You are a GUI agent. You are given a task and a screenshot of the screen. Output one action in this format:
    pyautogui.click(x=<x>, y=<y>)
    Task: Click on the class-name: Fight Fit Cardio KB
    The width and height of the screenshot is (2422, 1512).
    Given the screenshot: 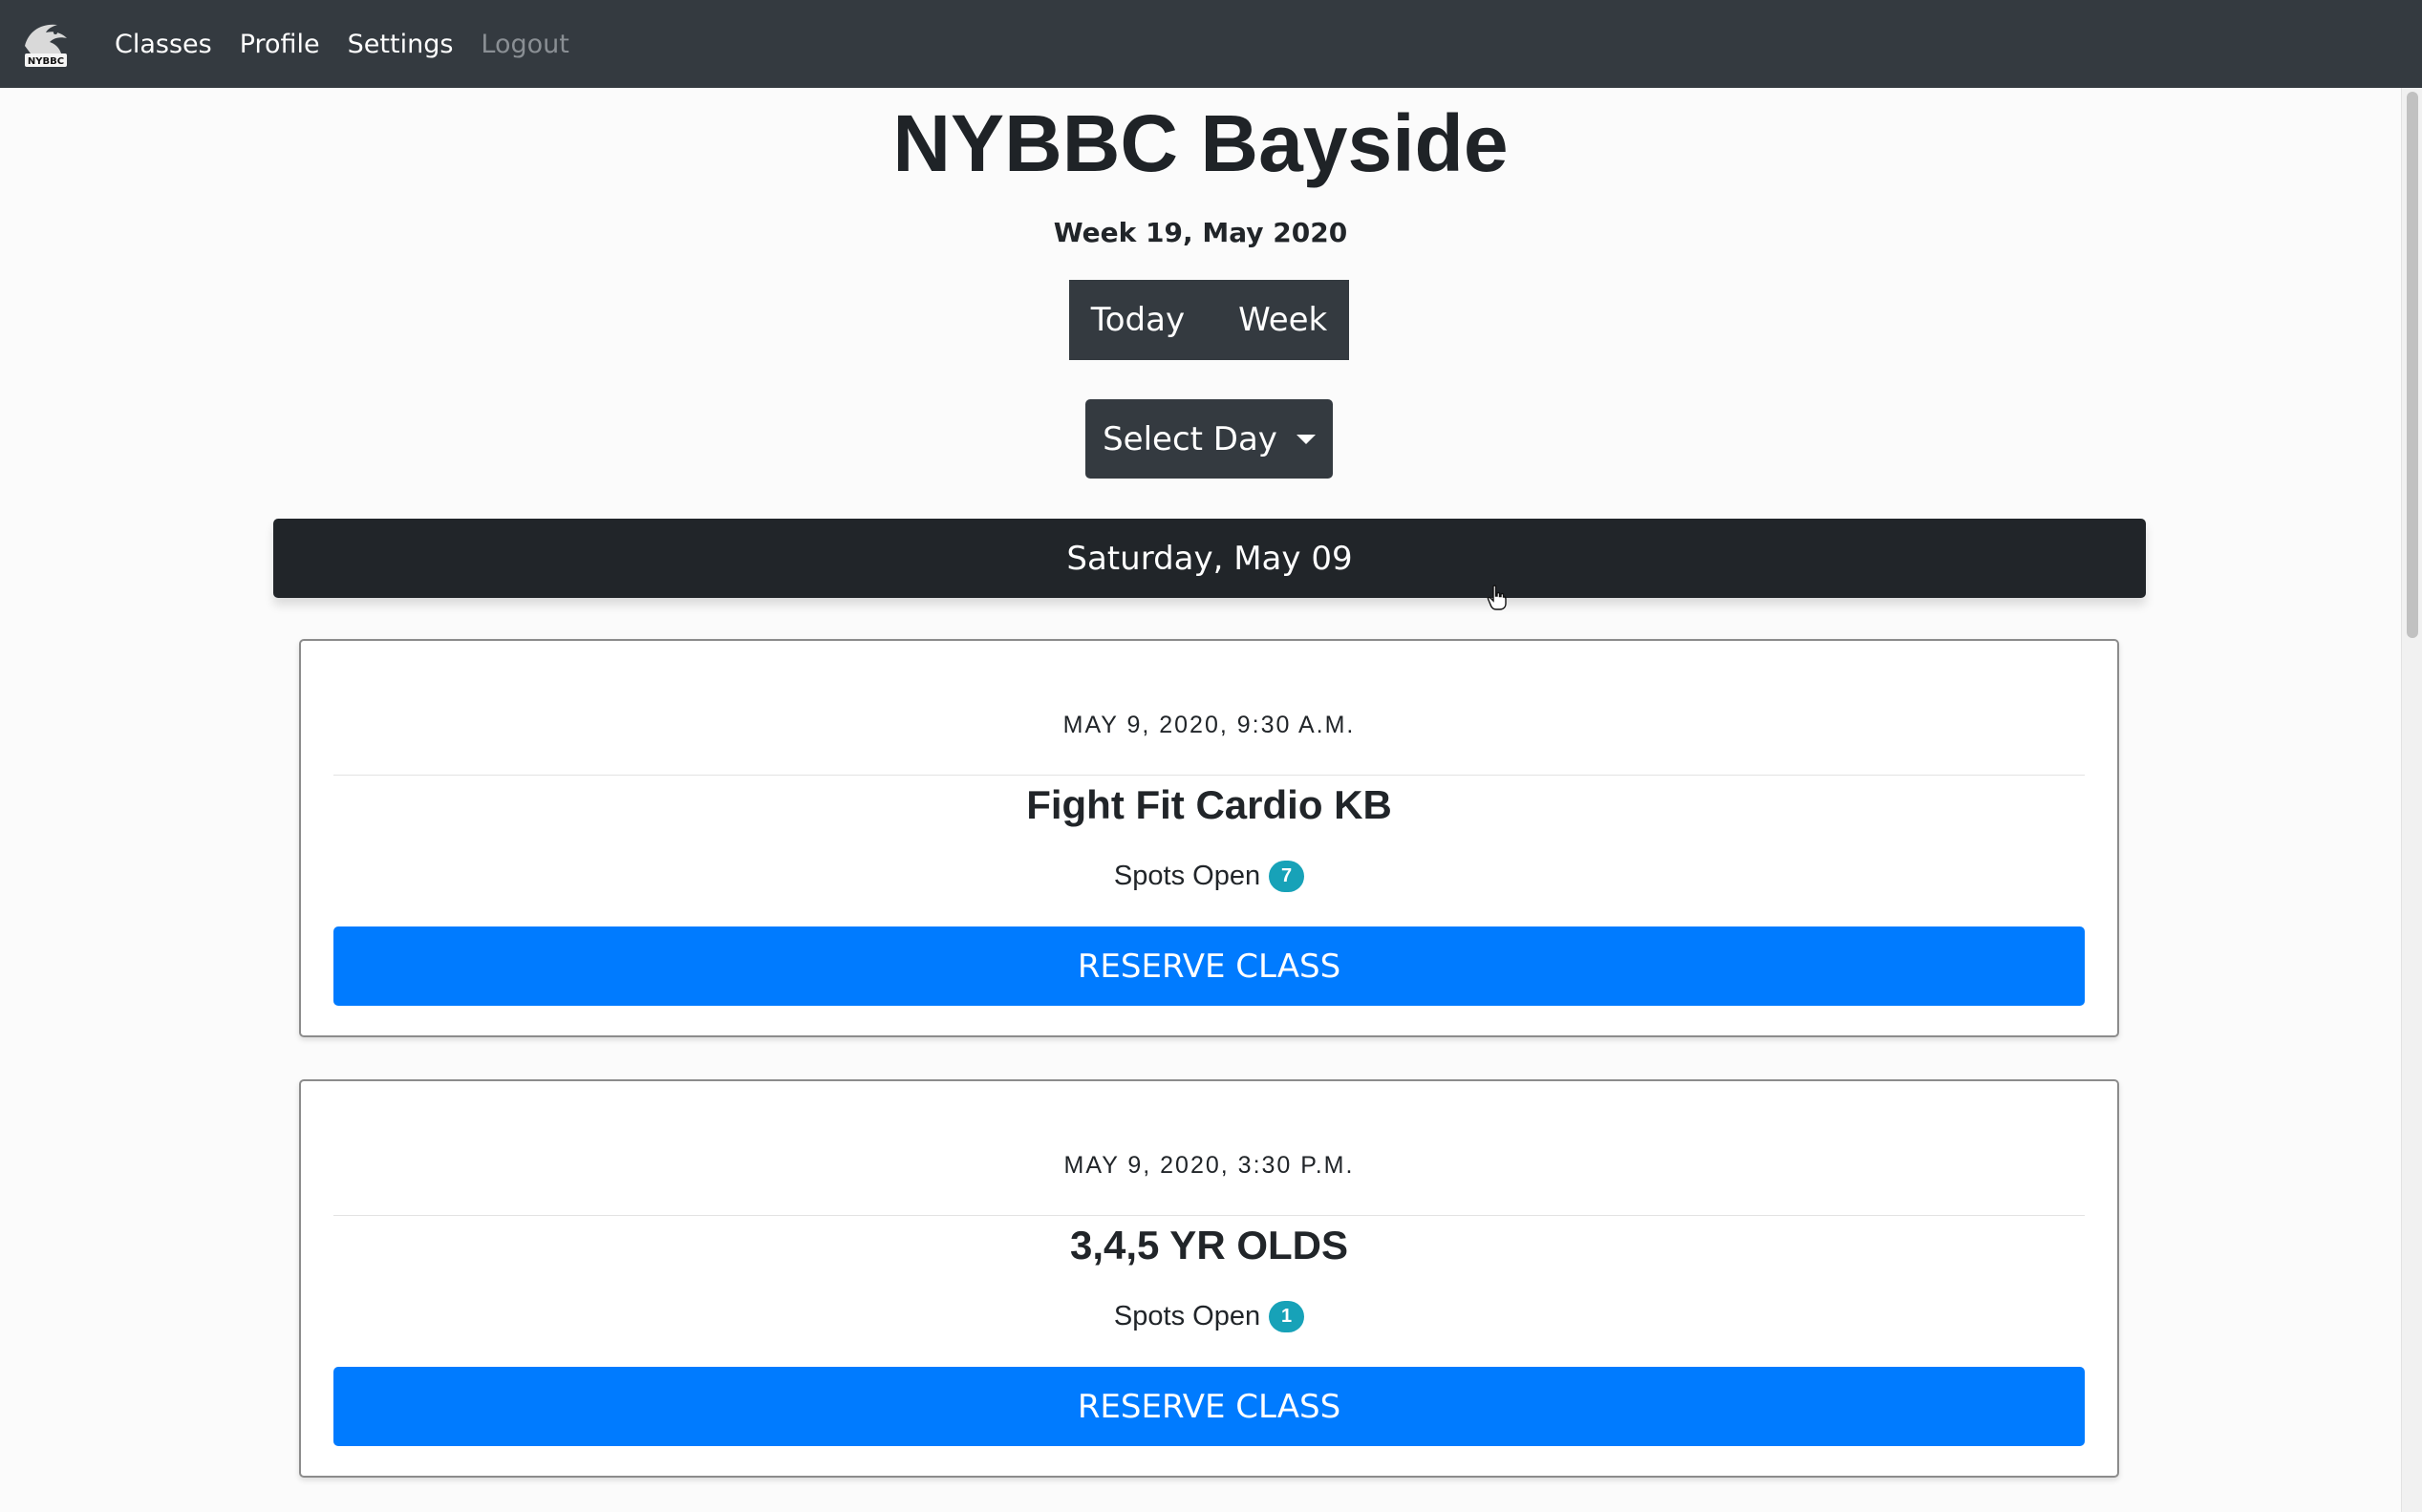 What is the action you would take?
    pyautogui.click(x=1209, y=804)
    